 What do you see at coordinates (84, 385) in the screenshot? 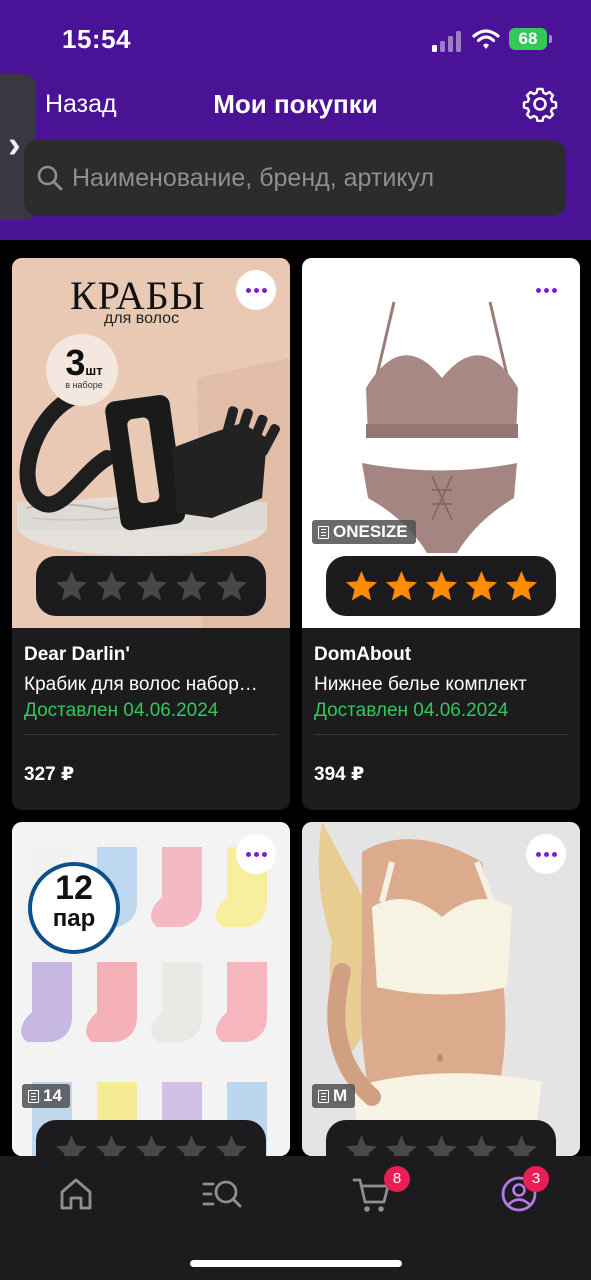
I see `image-badge-caption: в наборе` at bounding box center [84, 385].